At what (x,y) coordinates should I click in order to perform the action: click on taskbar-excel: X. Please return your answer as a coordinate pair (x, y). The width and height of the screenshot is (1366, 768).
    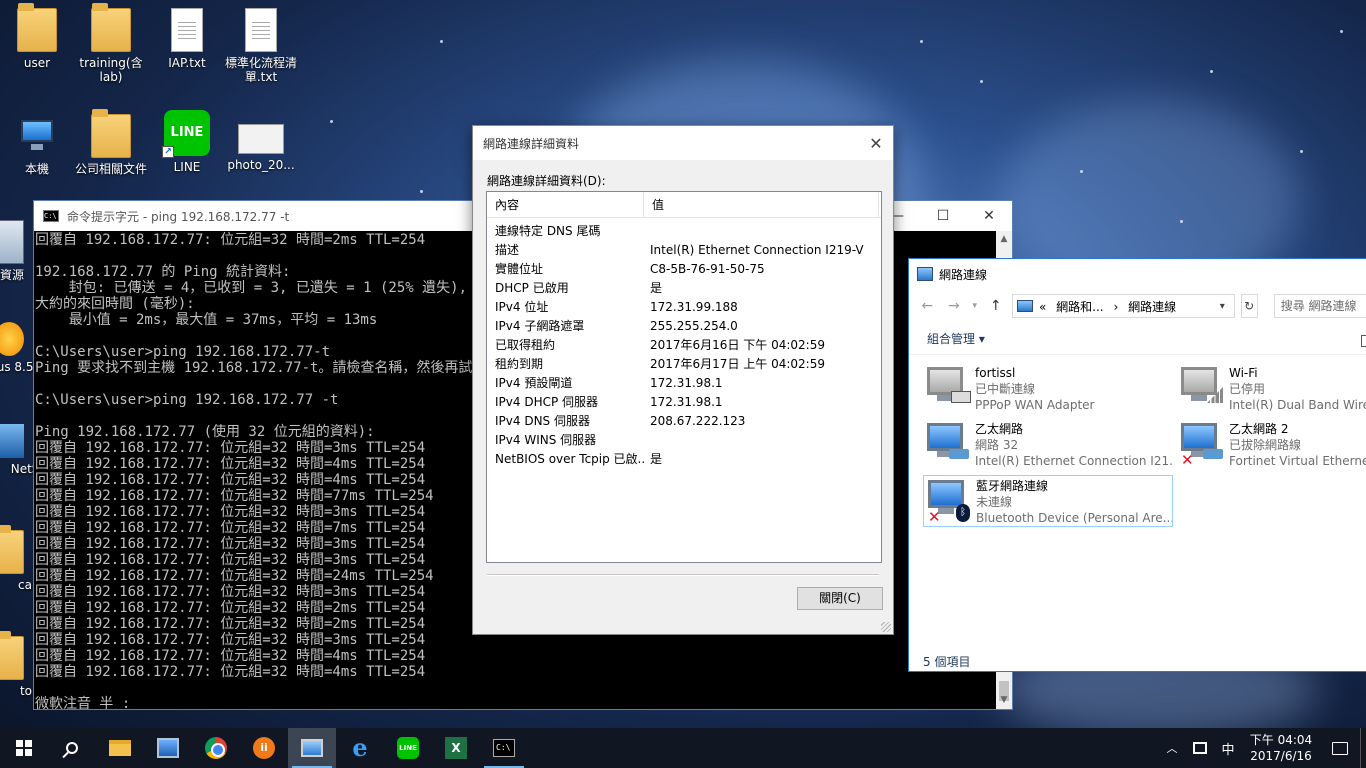
    Looking at the image, I should click on (456, 748).